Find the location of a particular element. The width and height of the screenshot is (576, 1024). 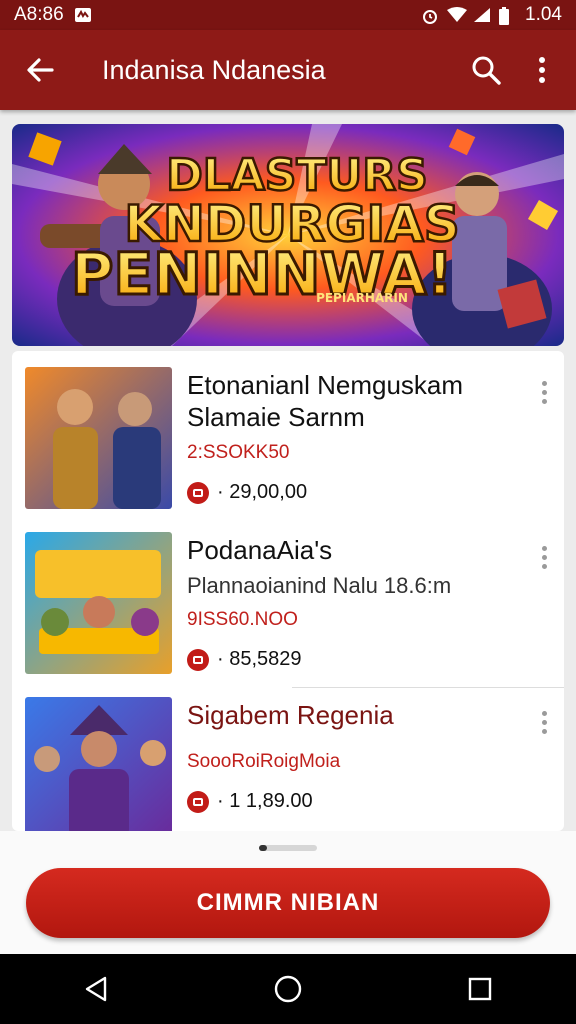

page-title: Indanisa Ndanesia is located at coordinates (214, 69).